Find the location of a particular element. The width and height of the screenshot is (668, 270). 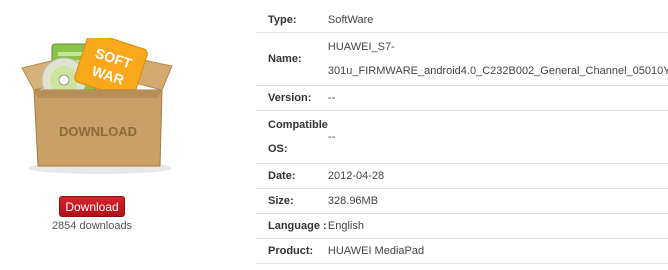

size-value: 328.96MB is located at coordinates (497, 201).